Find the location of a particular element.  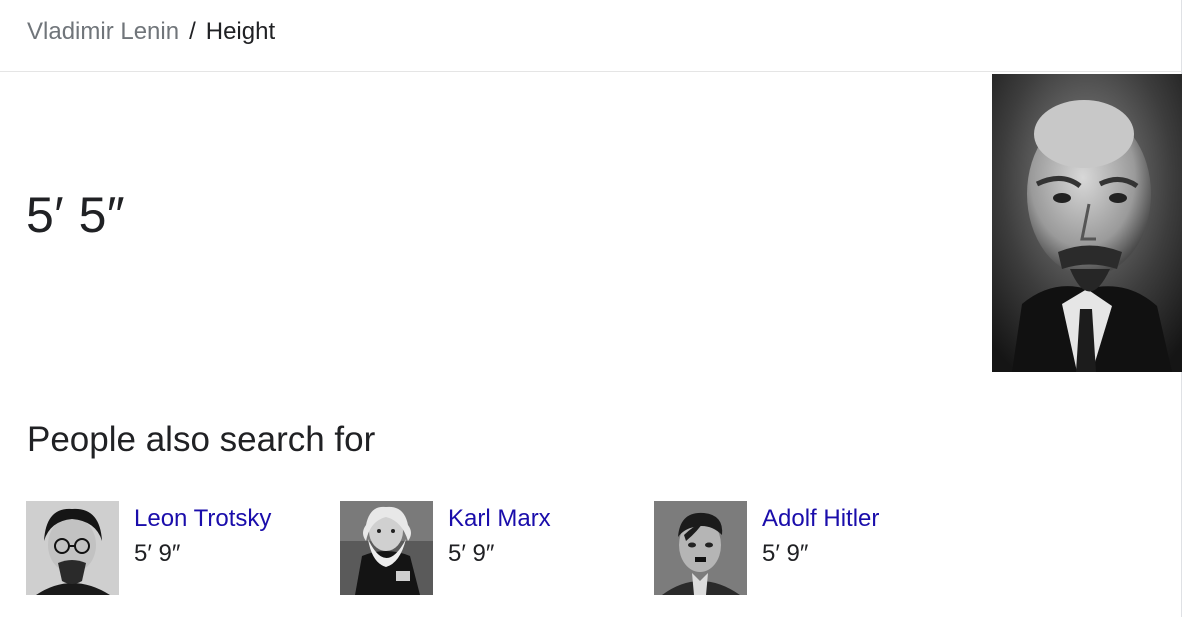

breadcrumb-current: Height is located at coordinates (240, 31).